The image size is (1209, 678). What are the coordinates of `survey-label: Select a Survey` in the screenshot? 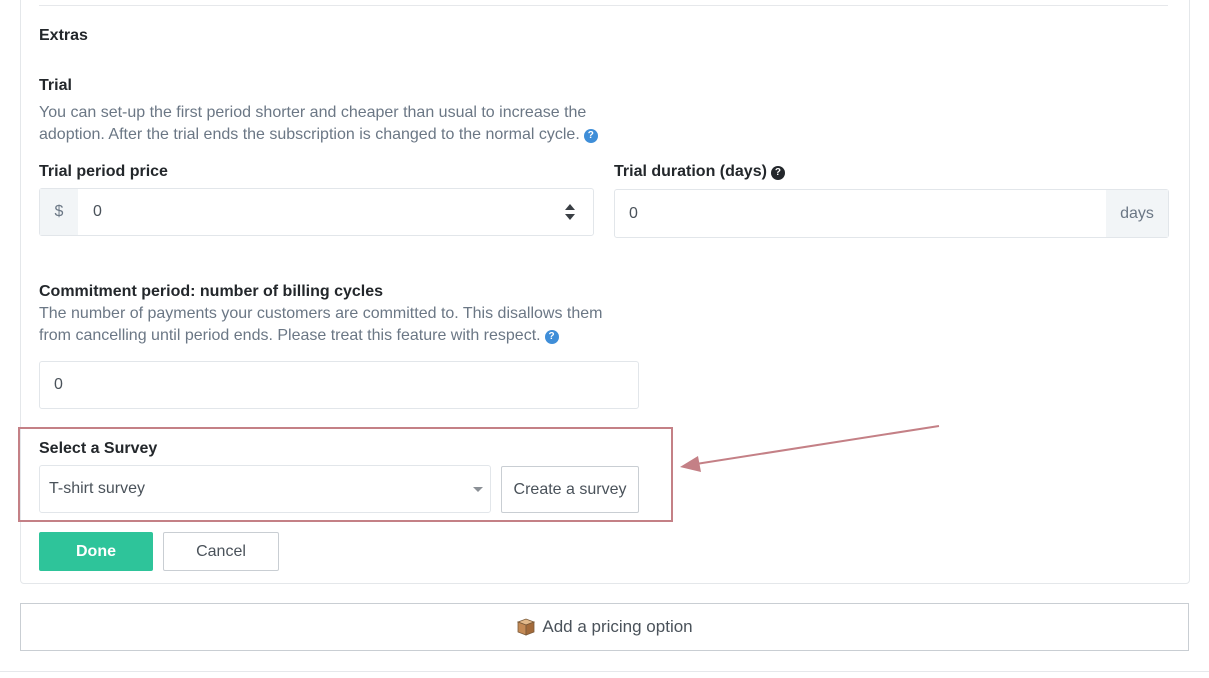 It's located at (98, 448).